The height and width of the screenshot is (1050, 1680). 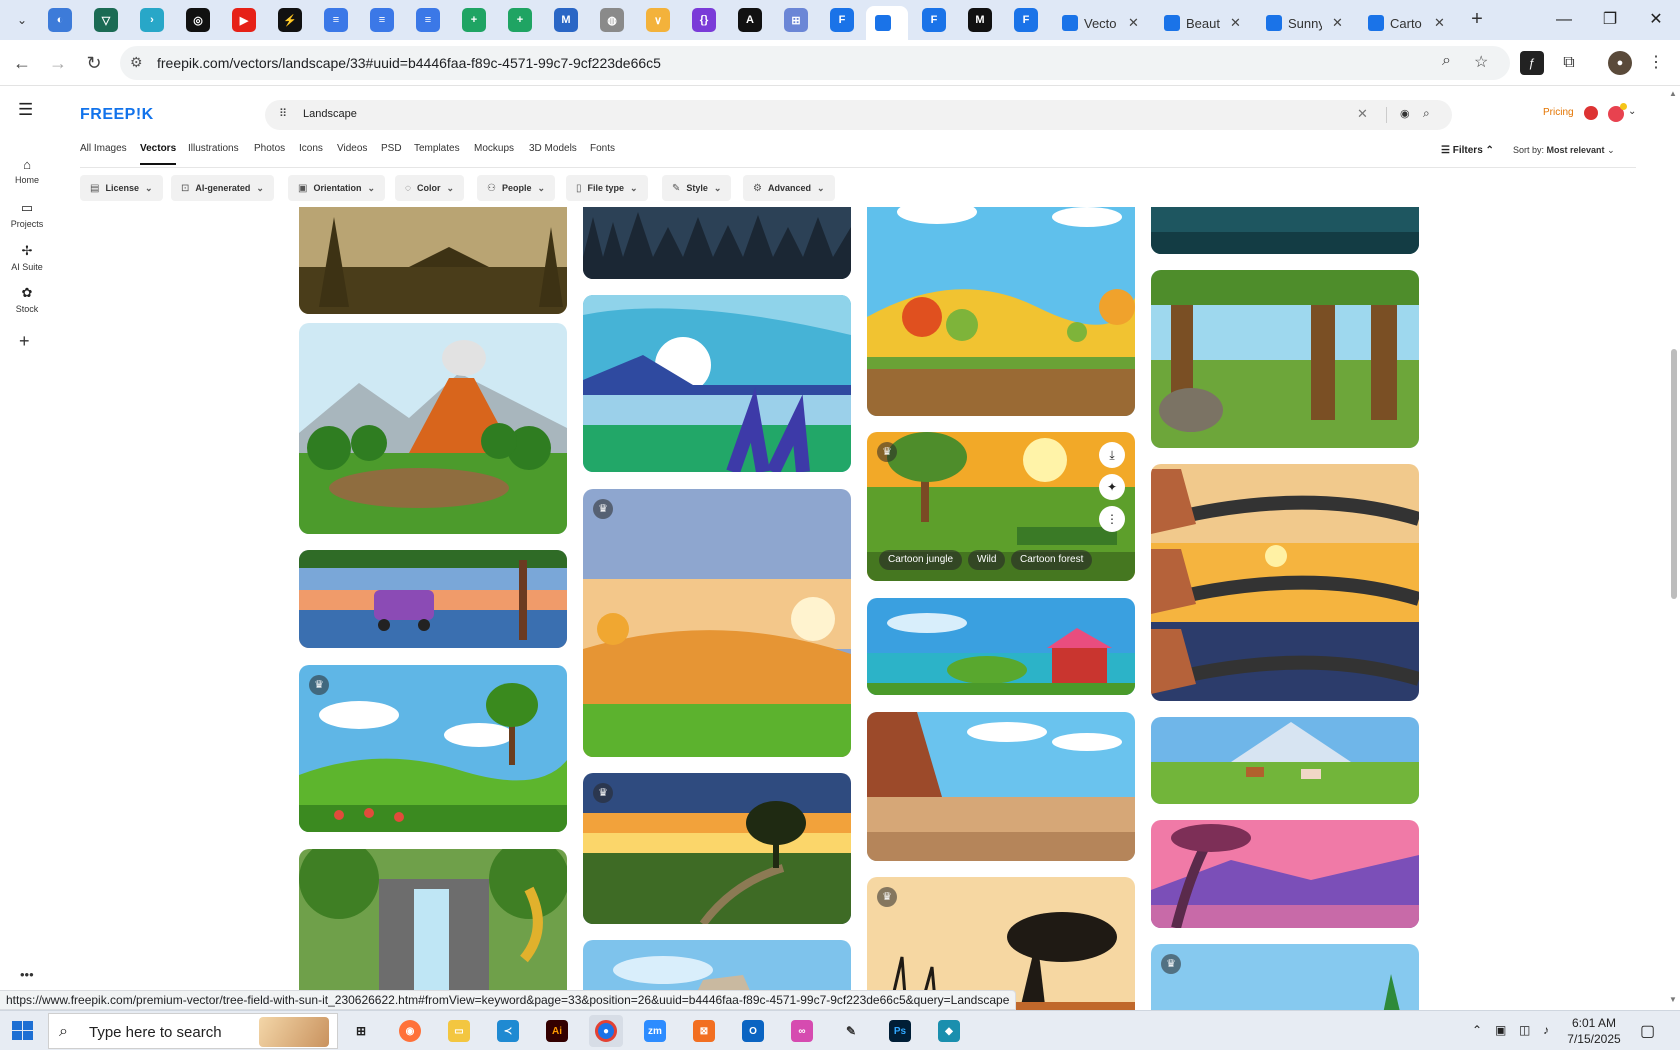 I want to click on tab-vecto: Vecto ✕, so click(x=1100, y=23).